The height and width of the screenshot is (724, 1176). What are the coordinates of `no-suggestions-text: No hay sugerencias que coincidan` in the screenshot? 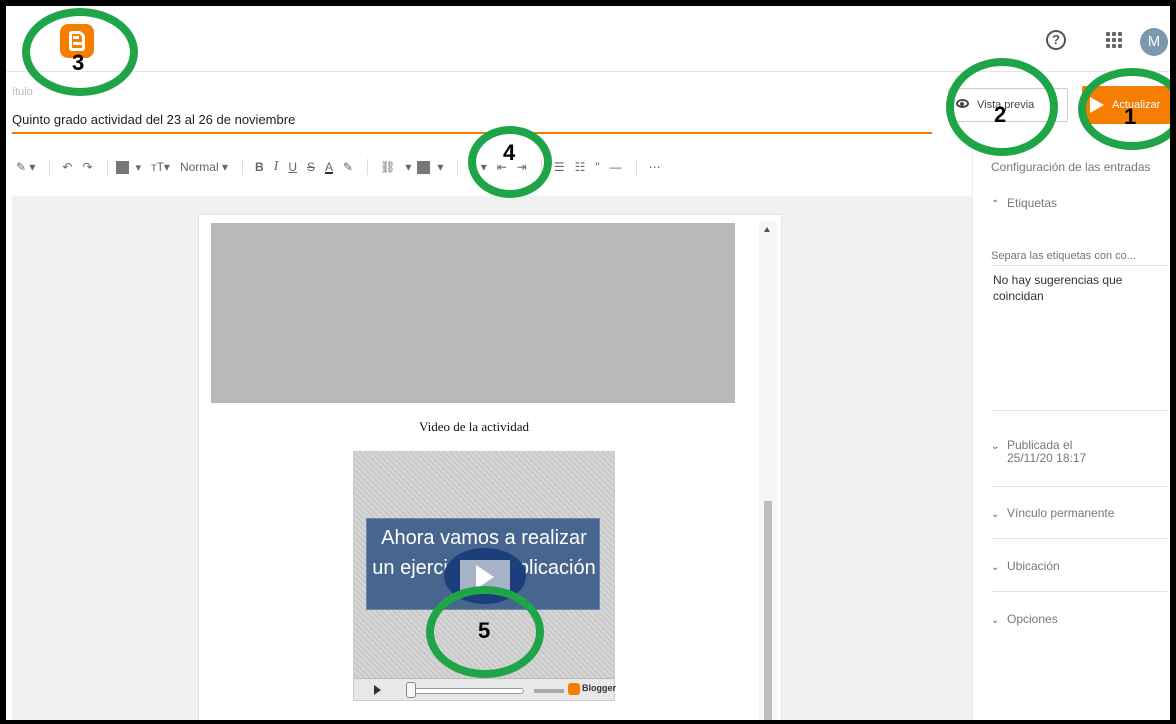 It's located at (1058, 288).